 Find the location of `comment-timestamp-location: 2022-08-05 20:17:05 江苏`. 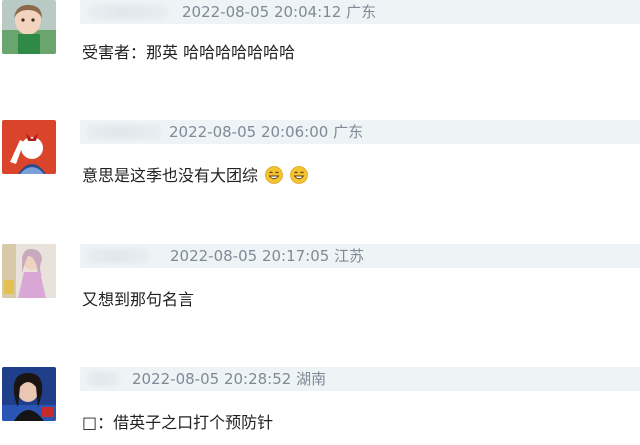

comment-timestamp-location: 2022-08-05 20:17:05 江苏 is located at coordinates (267, 256).